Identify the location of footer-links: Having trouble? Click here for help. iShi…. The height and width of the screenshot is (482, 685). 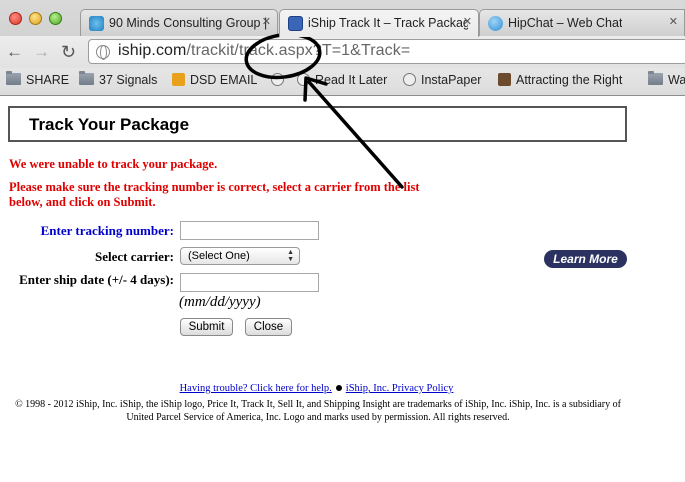
(316, 388).